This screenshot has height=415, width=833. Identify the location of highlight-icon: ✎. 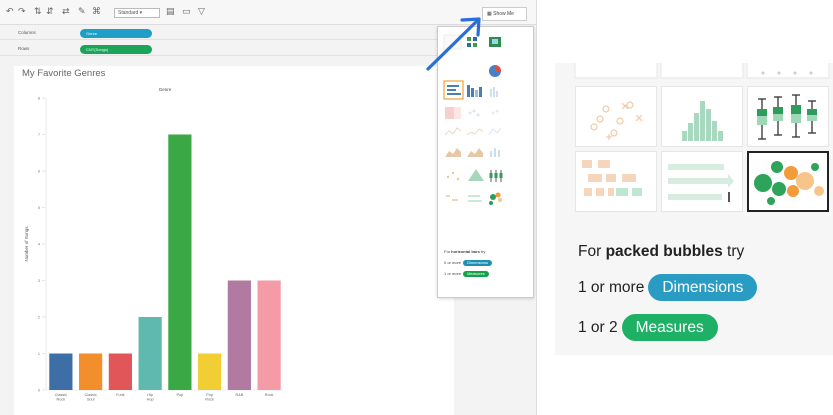
(82, 12).